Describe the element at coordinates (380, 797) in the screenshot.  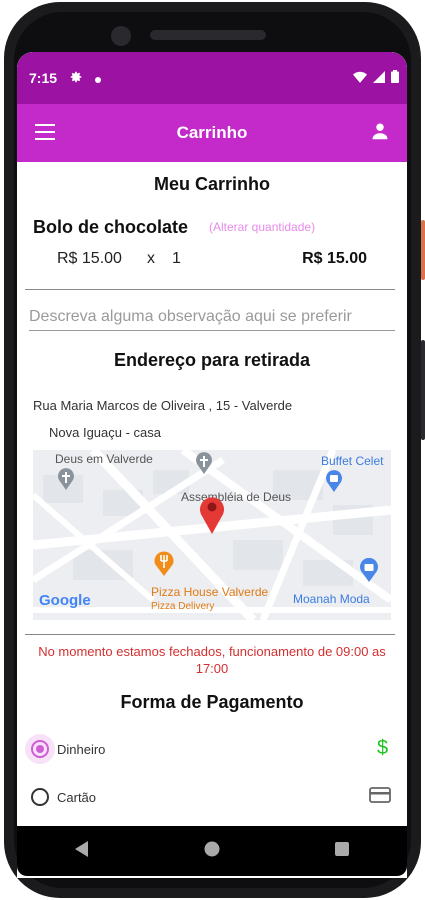
I see `card-icon` at that location.